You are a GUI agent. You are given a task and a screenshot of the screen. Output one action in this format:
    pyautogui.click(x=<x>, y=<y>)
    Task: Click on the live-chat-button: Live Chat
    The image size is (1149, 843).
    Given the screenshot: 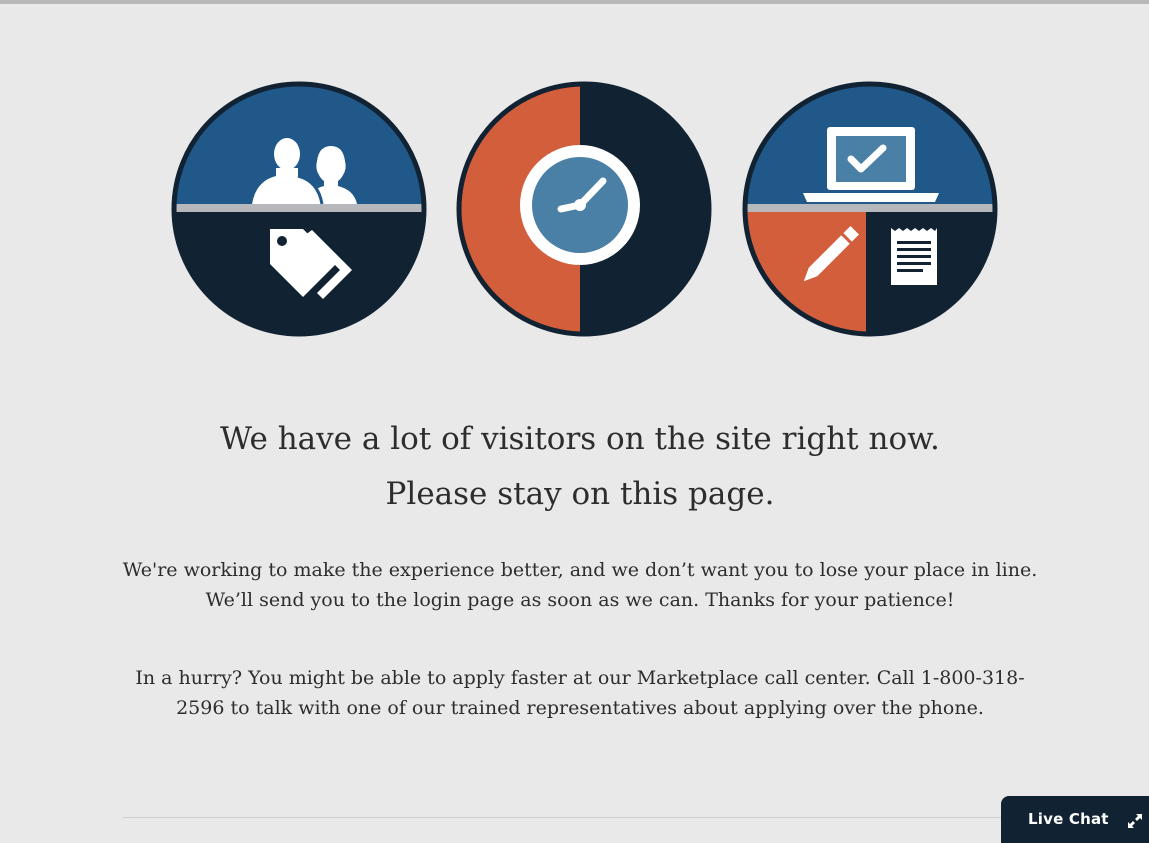 What is the action you would take?
    pyautogui.click(x=1075, y=819)
    